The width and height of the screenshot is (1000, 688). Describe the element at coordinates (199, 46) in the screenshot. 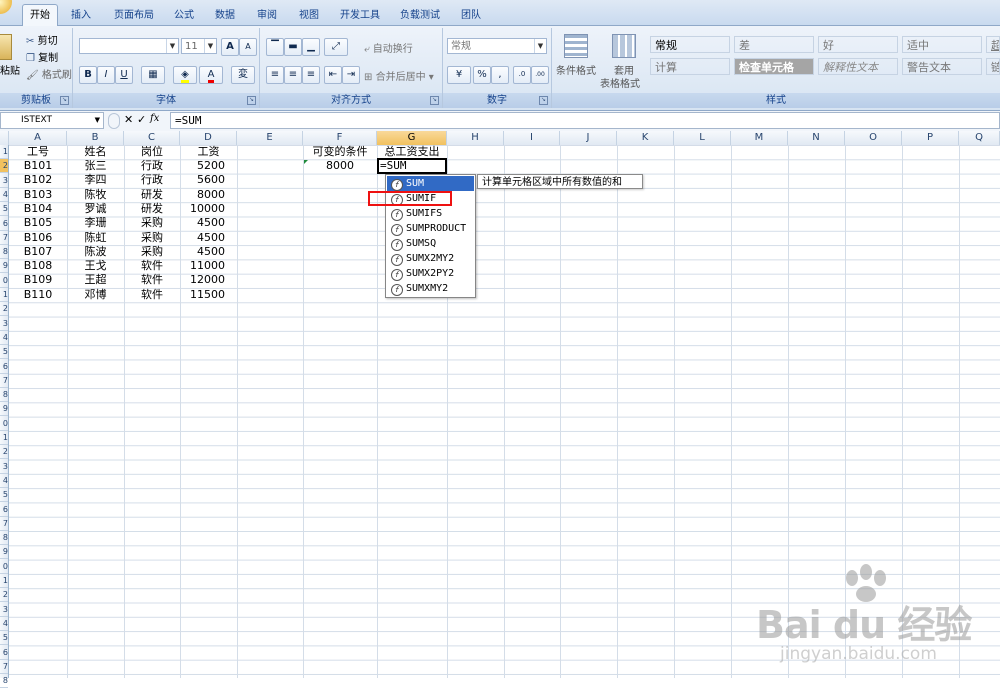

I see `font-size-combo: 11 ▼` at that location.